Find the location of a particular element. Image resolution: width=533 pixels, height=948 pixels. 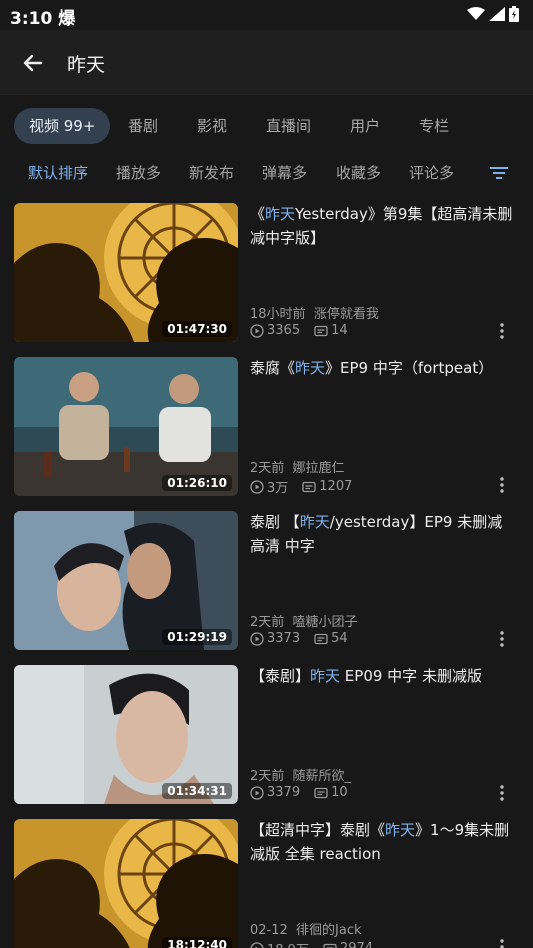

arrow-left-icon is located at coordinates (33, 63).